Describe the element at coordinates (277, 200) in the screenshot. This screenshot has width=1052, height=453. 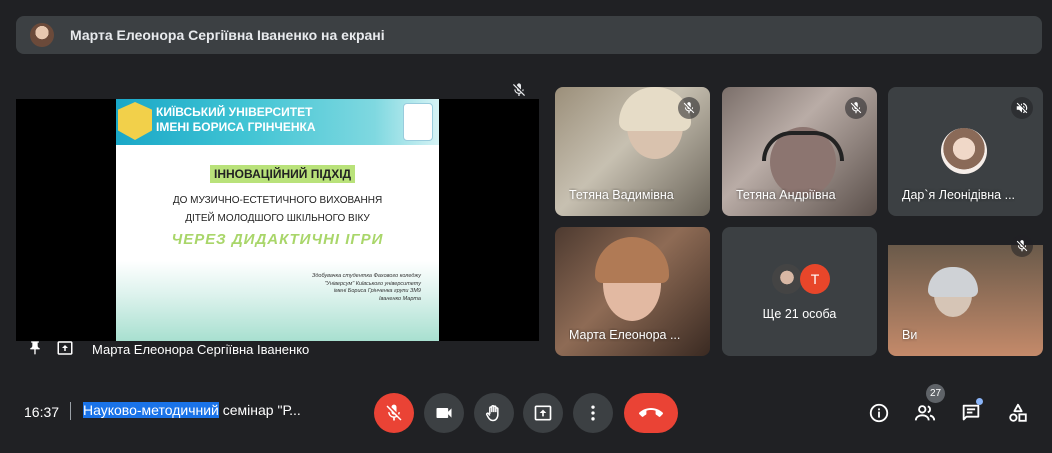
I see `slide-subtitle-1: ДО МУЗИЧНО-ЕСТЕТИЧНОГО ВИХОВАННЯ` at that location.